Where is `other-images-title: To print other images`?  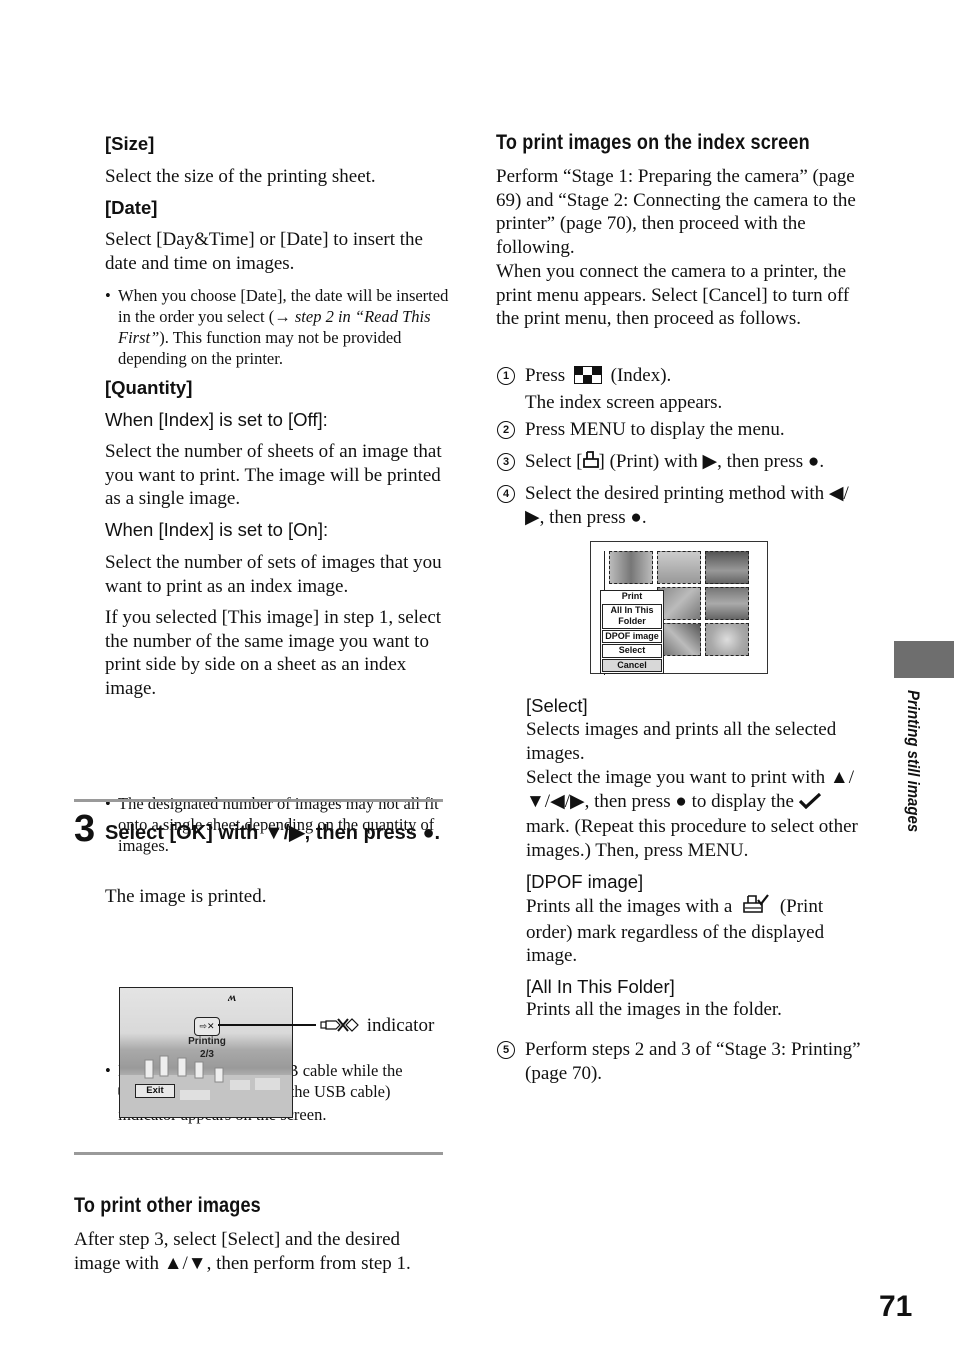 other-images-title: To print other images is located at coordinates (167, 1205).